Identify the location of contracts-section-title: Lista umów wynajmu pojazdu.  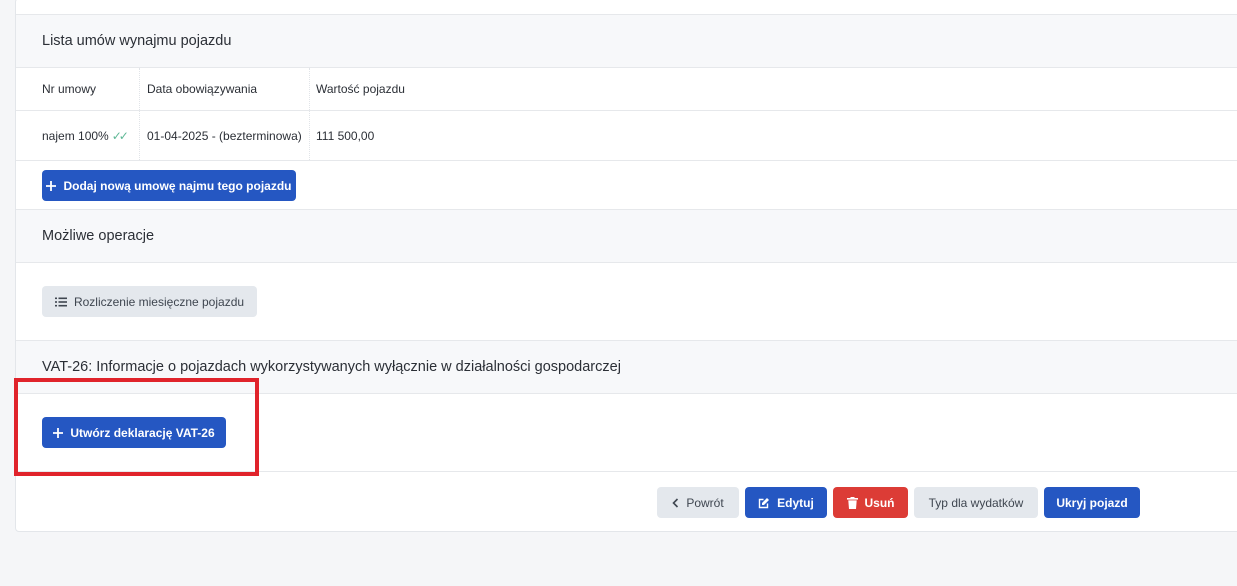
(137, 41).